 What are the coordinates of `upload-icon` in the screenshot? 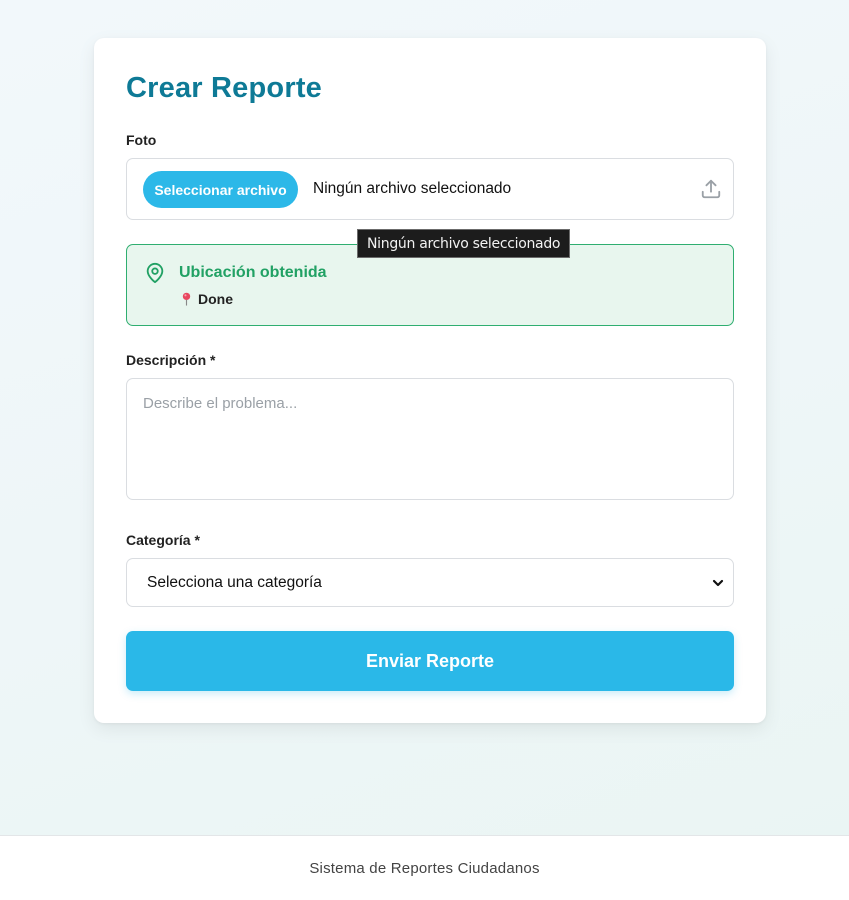 It's located at (711, 189).